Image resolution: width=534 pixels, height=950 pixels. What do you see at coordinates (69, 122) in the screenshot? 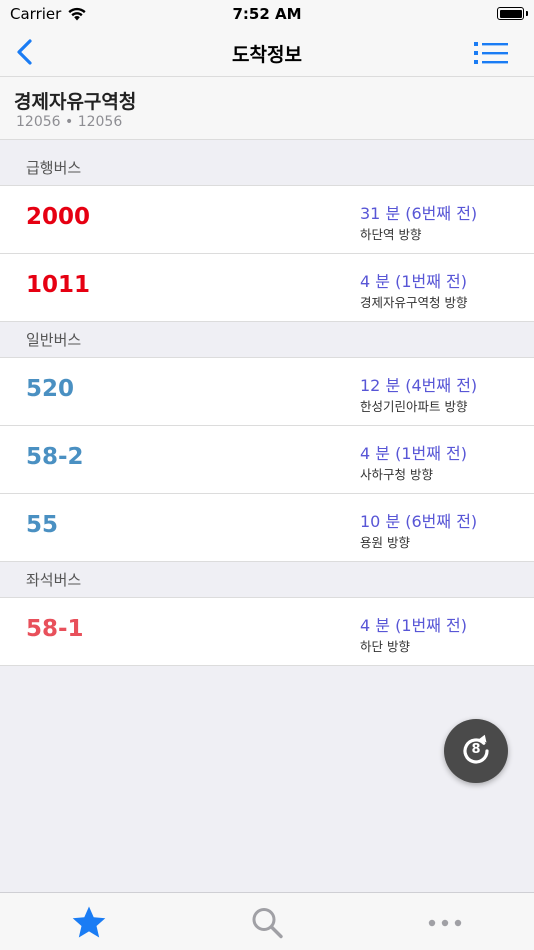
I see `stop-code: 12056 • 12056` at bounding box center [69, 122].